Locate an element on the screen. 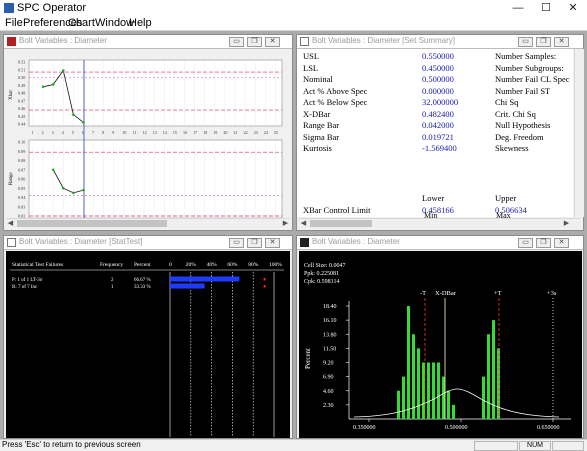  close-window-button: ✕ is located at coordinates (573, 8).